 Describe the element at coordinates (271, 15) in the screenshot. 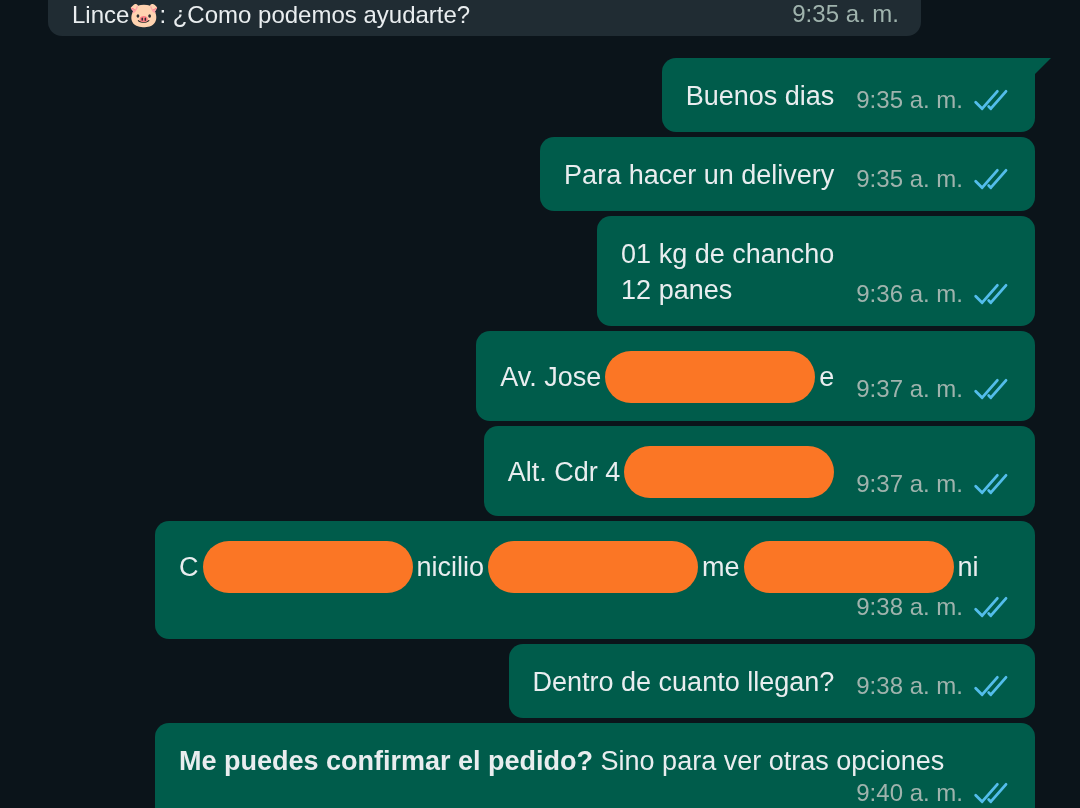

I see `message-text: Lince🐷: ¿Como podemos ayudarte?` at that location.